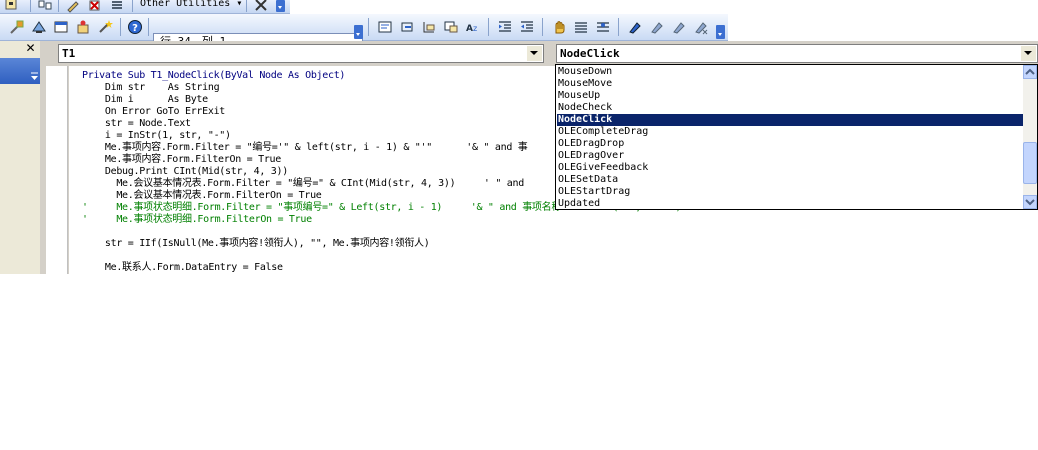 The image size is (1038, 450). Describe the element at coordinates (151, 88) in the screenshot. I see `code-line: Dim str As String` at that location.